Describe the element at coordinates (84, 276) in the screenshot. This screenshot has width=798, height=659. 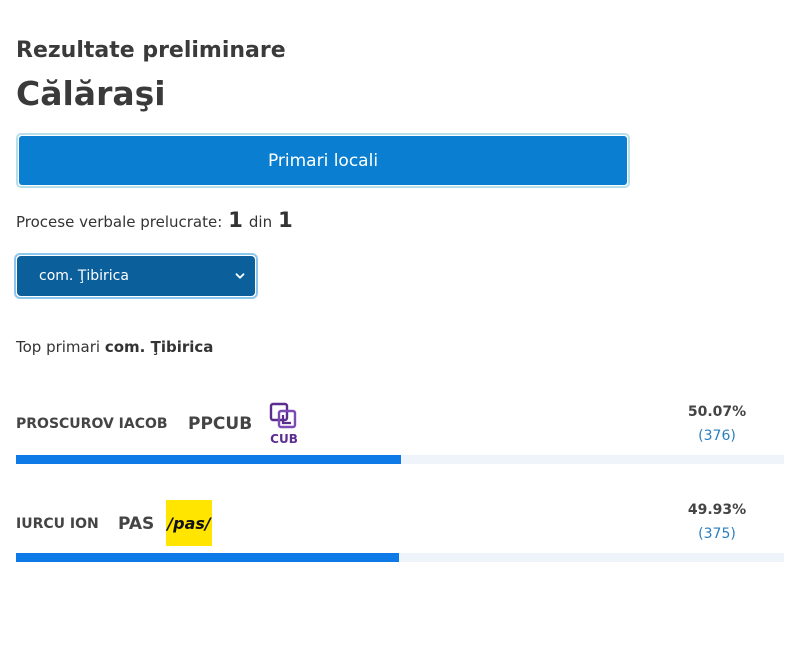
I see `locality-select-value: com. Ţibirica` at that location.